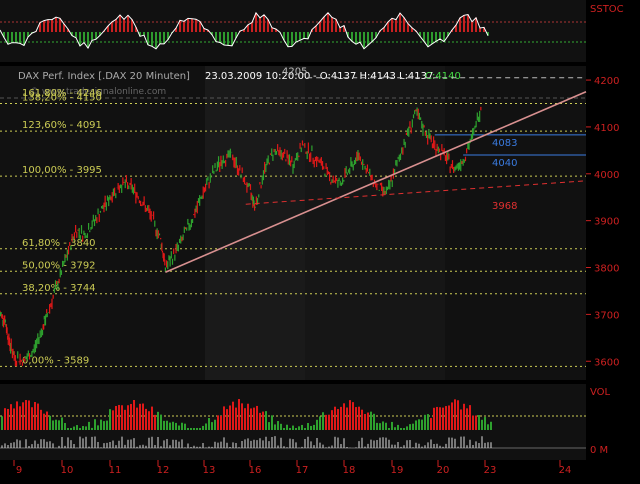 Image resolution: width=640 pixels, height=484 pixels. Describe the element at coordinates (62, 170) in the screenshot. I see `fib-label: 100,00% - 3995` at that location.